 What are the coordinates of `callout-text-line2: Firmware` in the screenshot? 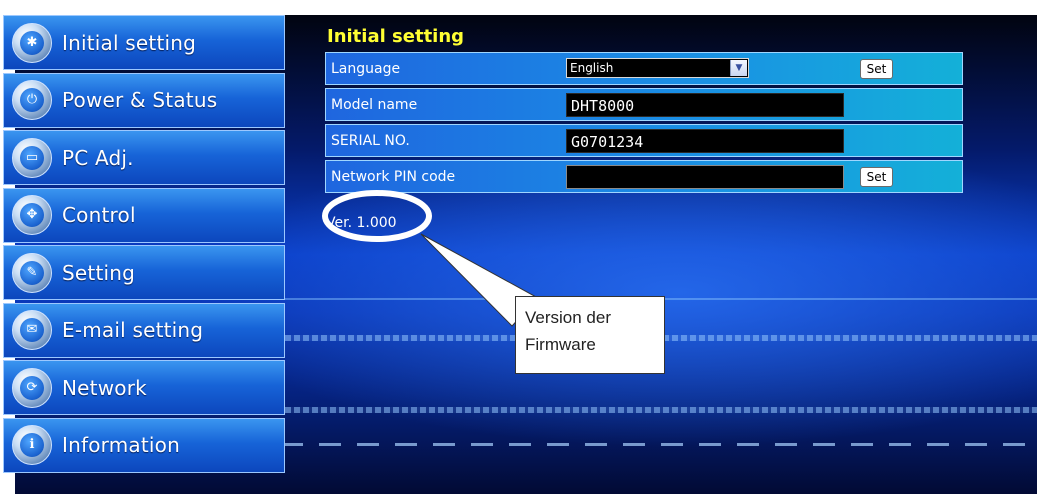 It's located at (560, 344).